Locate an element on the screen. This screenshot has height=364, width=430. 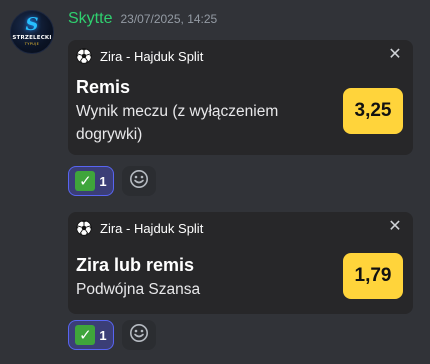
avatar: S STRZELECKI TYPUJE is located at coordinates (32, 32).